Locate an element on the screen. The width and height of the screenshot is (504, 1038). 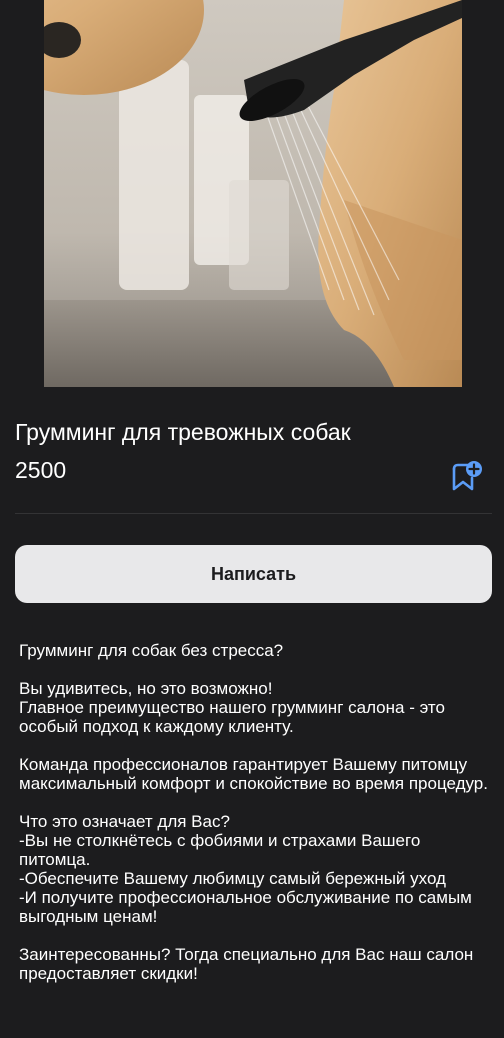
bookmark-add-icon is located at coordinates (467, 477).